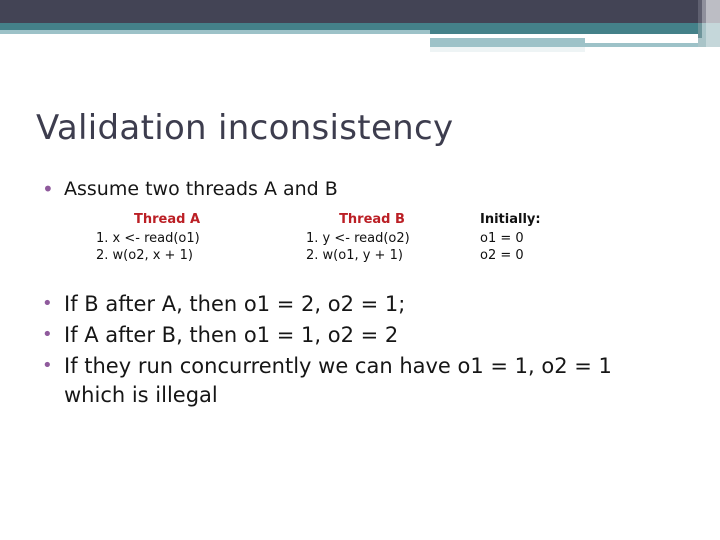  Describe the element at coordinates (570, 238) in the screenshot. I see `initial-values-column: Initially: o1 = 0 o2 = 0` at that location.